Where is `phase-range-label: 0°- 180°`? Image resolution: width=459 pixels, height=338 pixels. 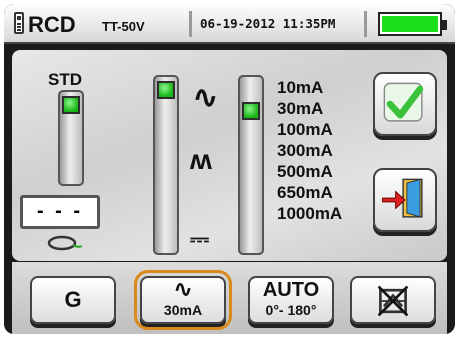 phase-range-label: 0°- 180° is located at coordinates (291, 310).